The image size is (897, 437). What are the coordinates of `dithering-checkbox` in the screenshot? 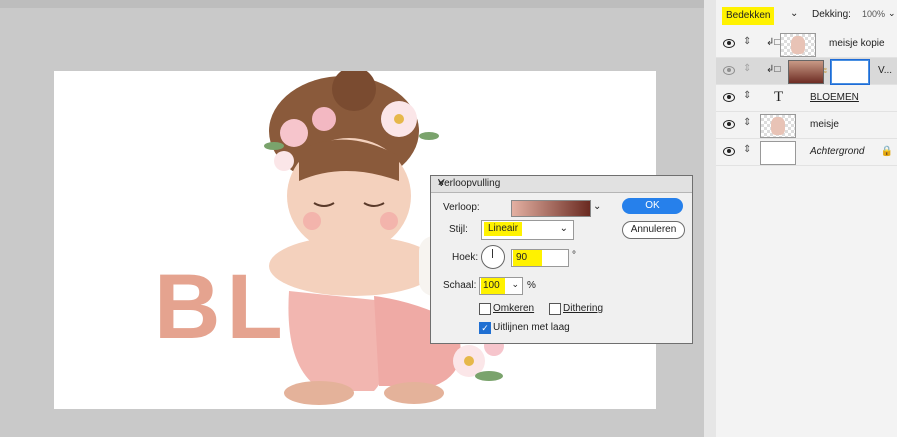 It's located at (555, 309).